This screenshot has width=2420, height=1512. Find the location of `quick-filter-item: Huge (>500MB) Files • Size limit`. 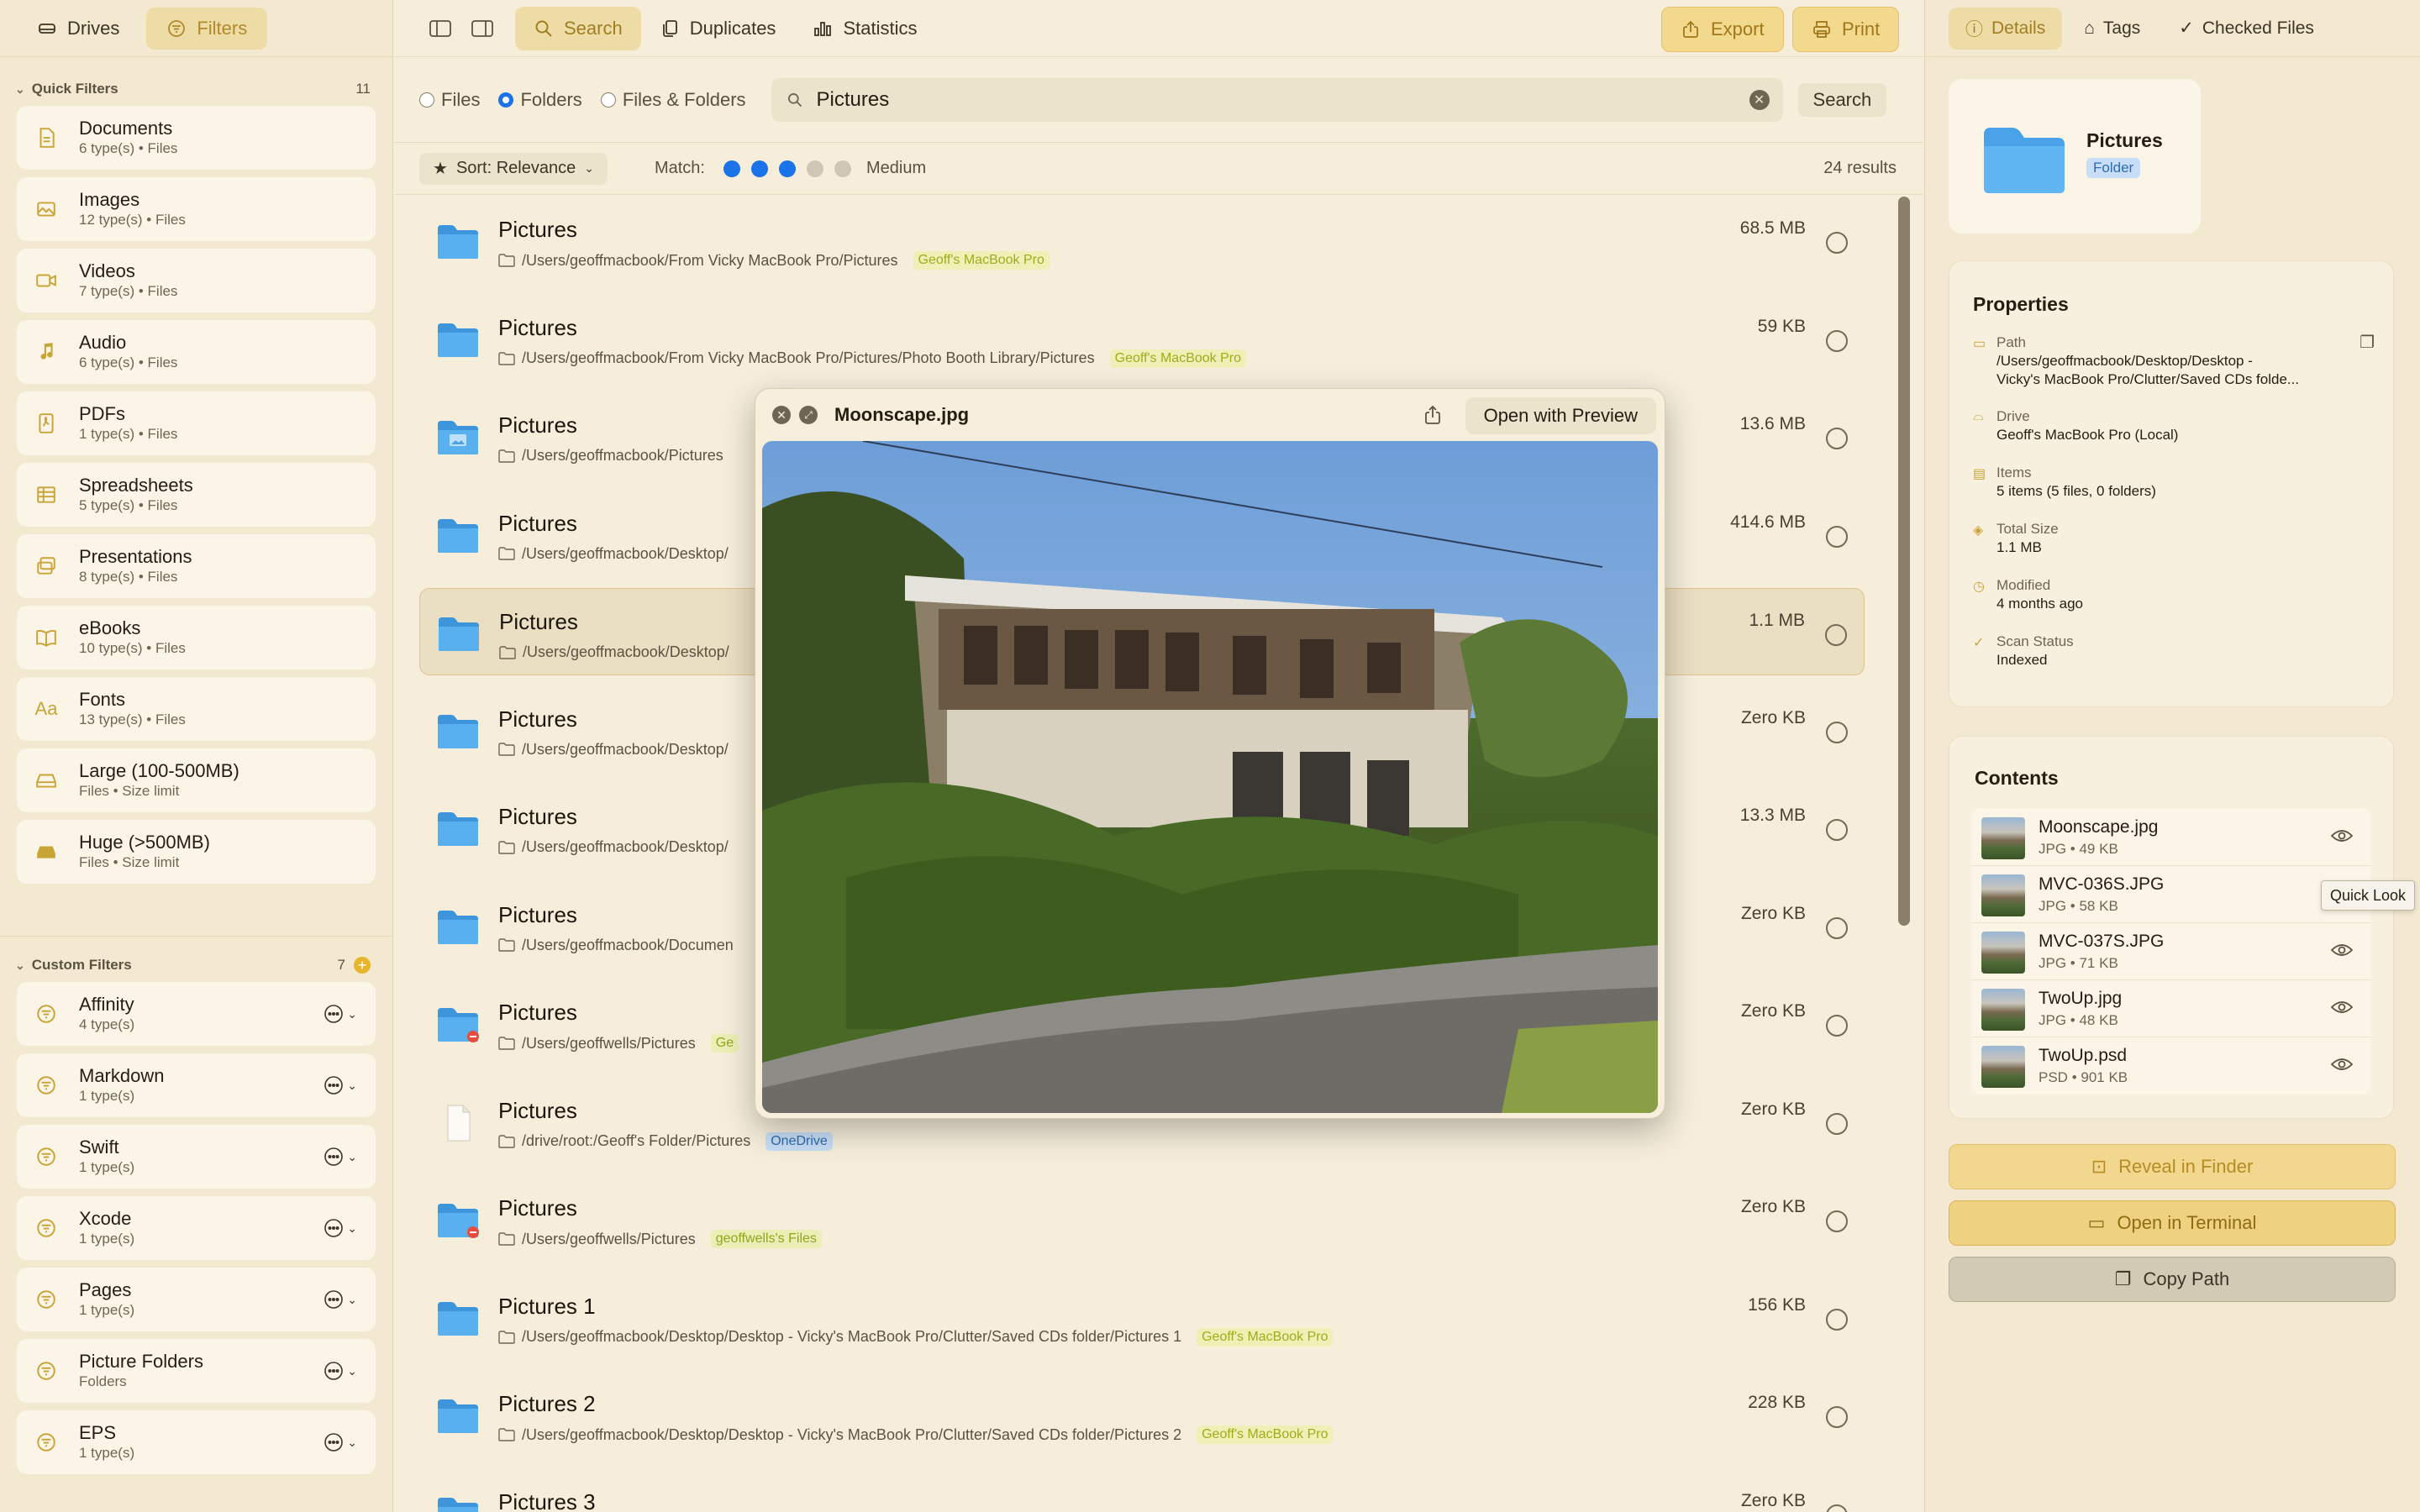

quick-filter-item: Huge (>500MB) Files • Size limit is located at coordinates (196, 852).